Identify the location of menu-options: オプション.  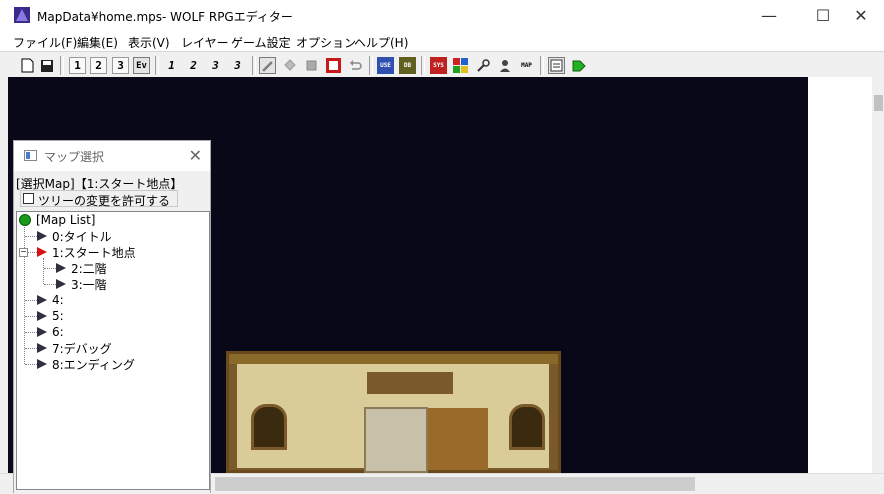
(326, 42).